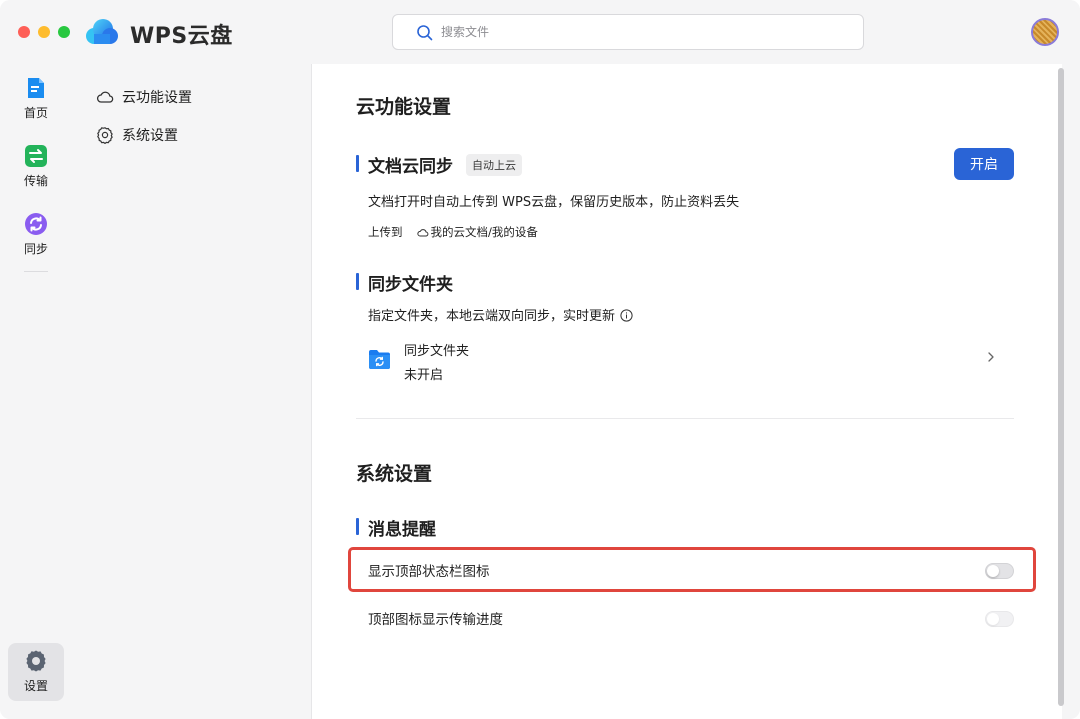 This screenshot has height=719, width=1080. What do you see at coordinates (36, 391) in the screenshot?
I see `left-rail: 首页 传输 同步 设置` at bounding box center [36, 391].